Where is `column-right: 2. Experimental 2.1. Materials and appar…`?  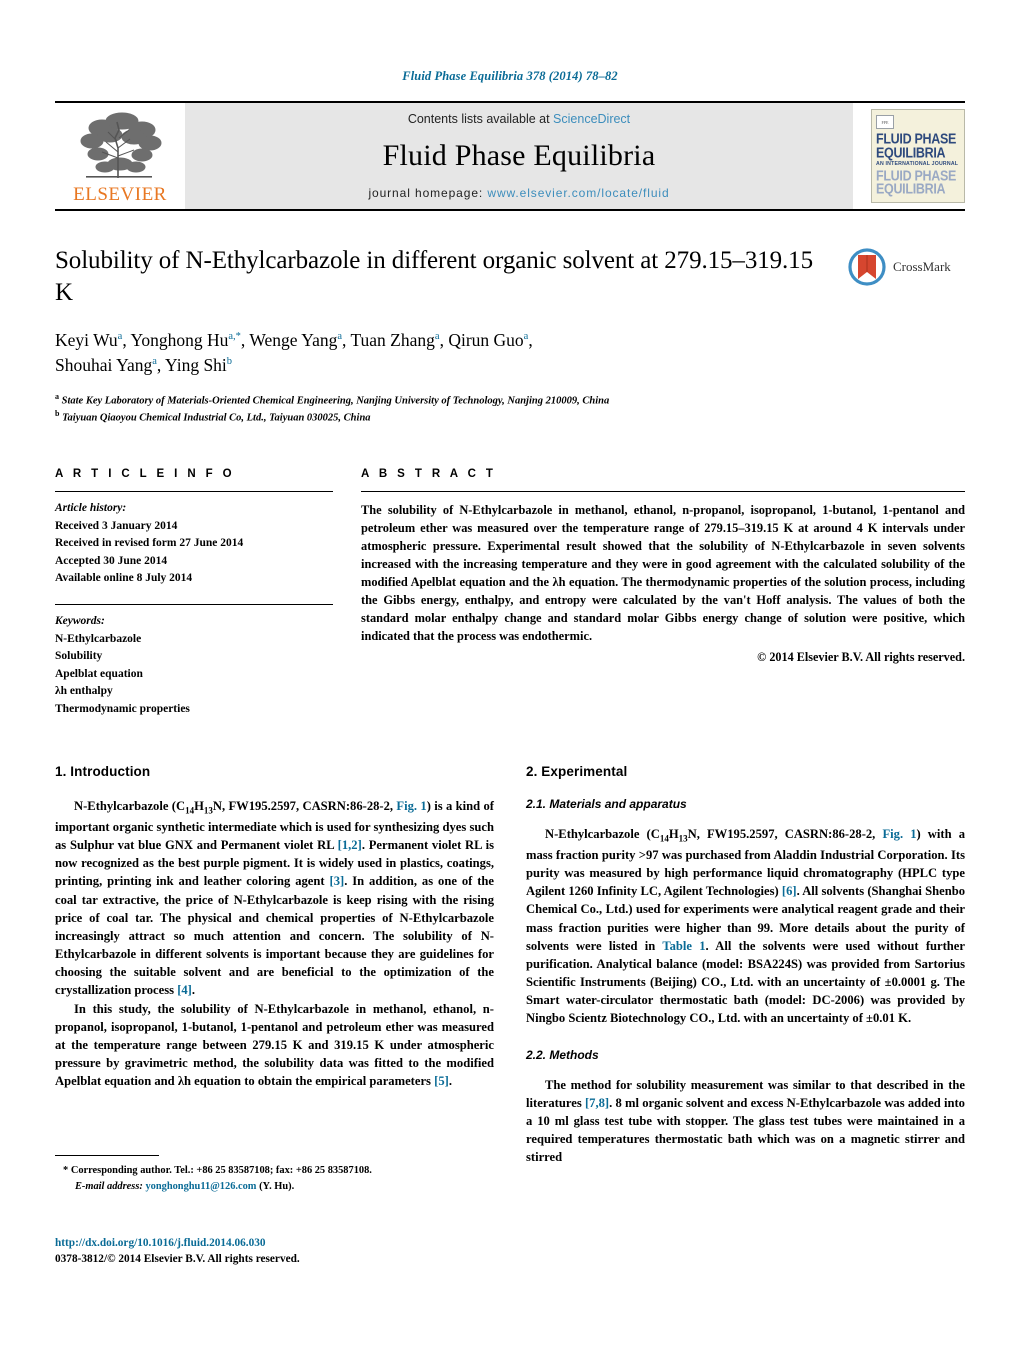
column-right: 2. Experimental 2.1. Materials and appar… is located at coordinates (745, 965).